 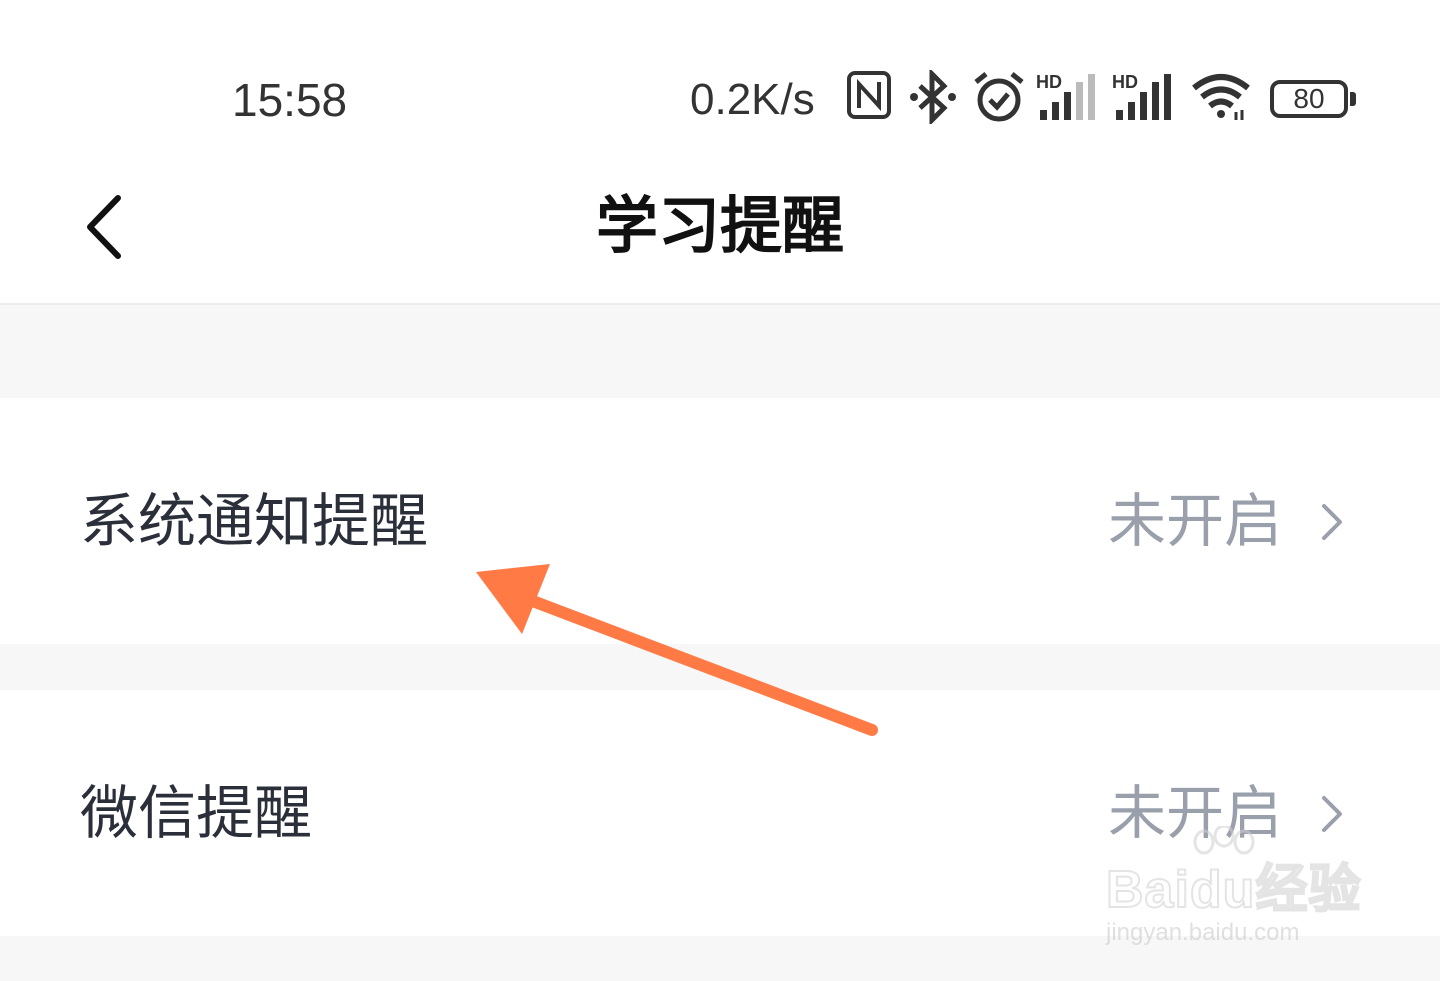 What do you see at coordinates (254, 521) in the screenshot?
I see `setting-label: 系统通知提醒` at bounding box center [254, 521].